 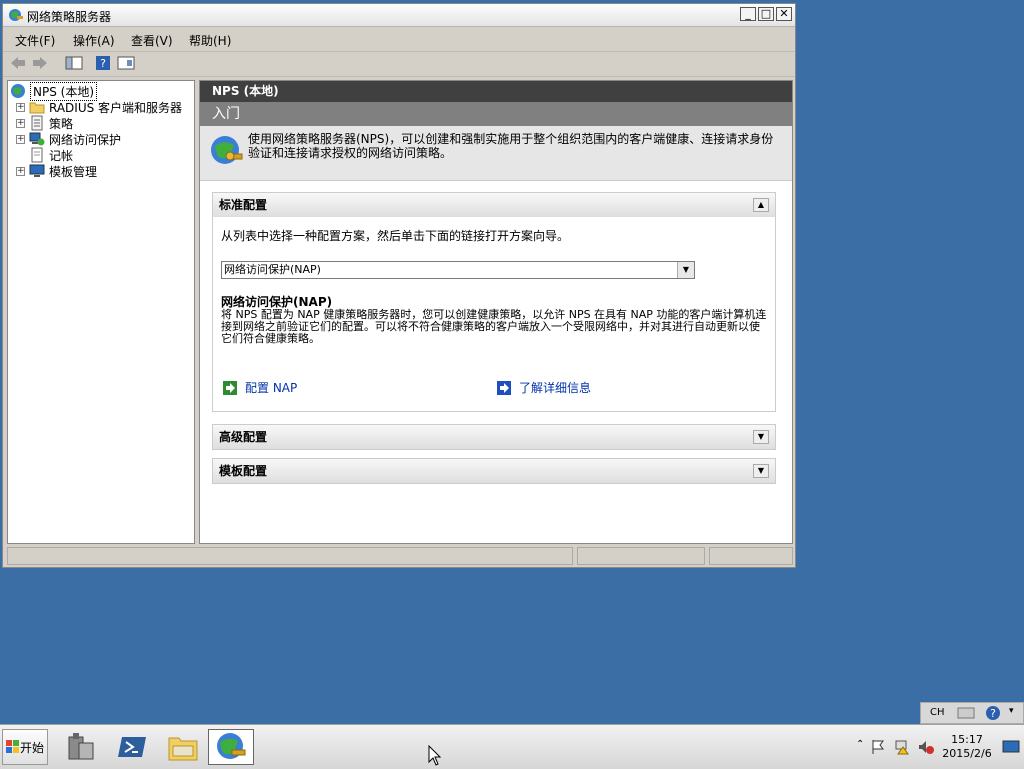 I want to click on menu-help: 帮助(H), so click(x=210, y=40).